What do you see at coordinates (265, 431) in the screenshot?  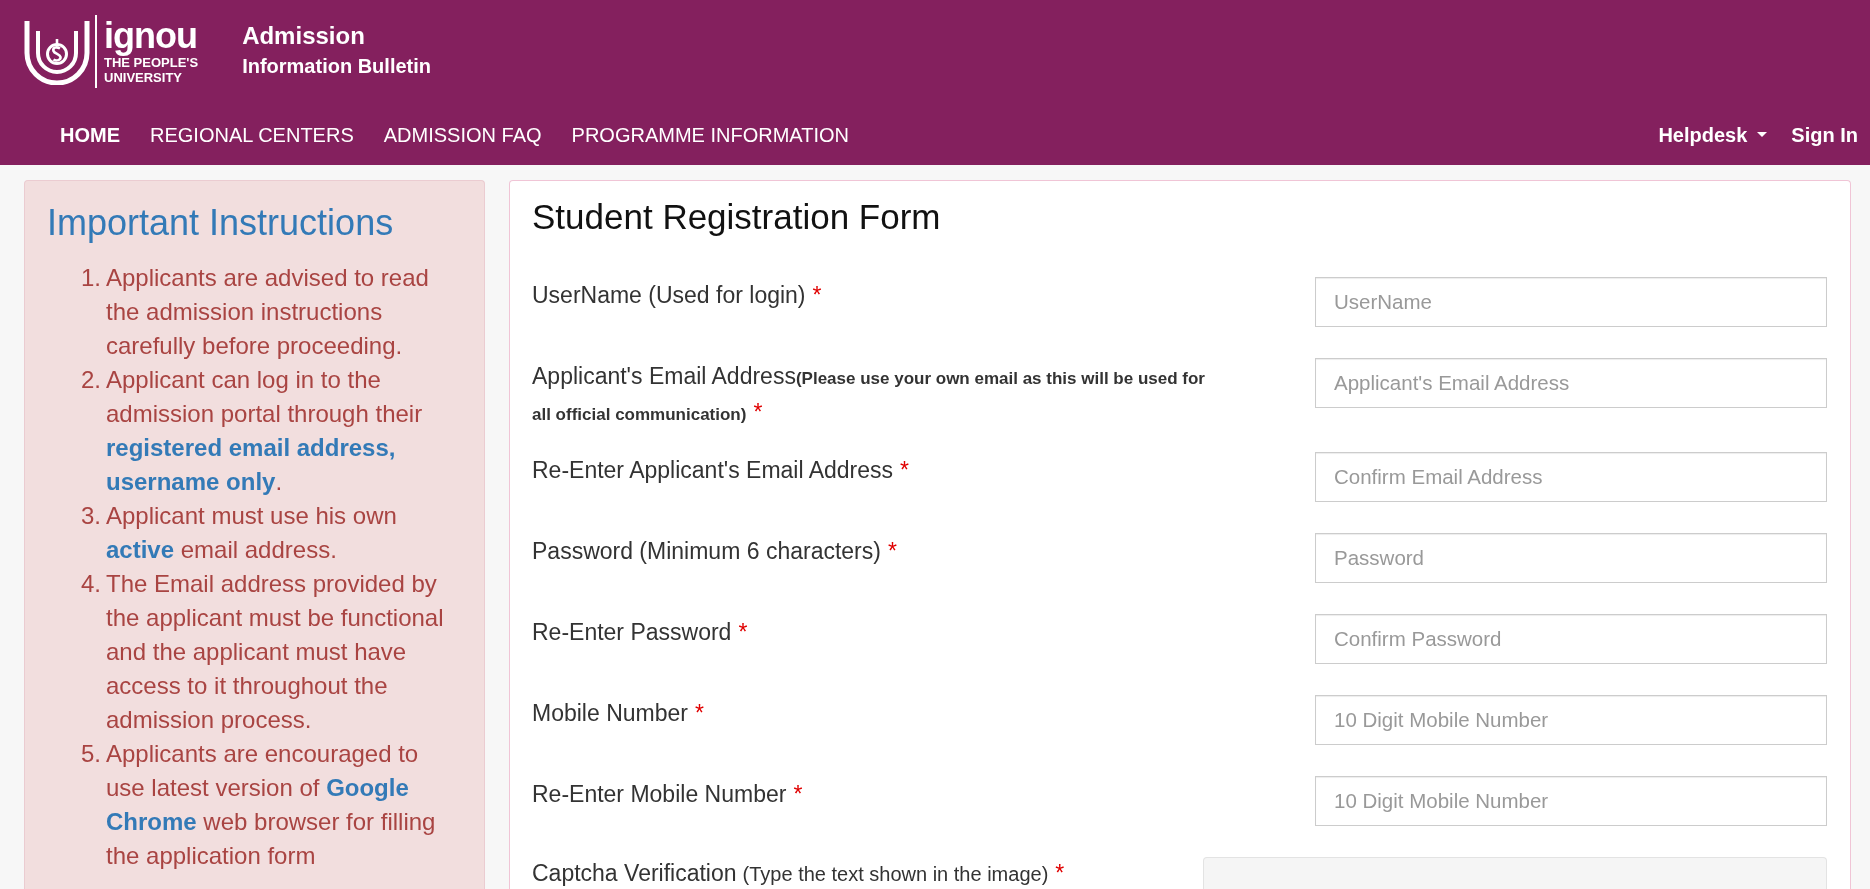 I see `instruction-text: Applicant can log in to the admission portal through their registered email address, username only.` at bounding box center [265, 431].